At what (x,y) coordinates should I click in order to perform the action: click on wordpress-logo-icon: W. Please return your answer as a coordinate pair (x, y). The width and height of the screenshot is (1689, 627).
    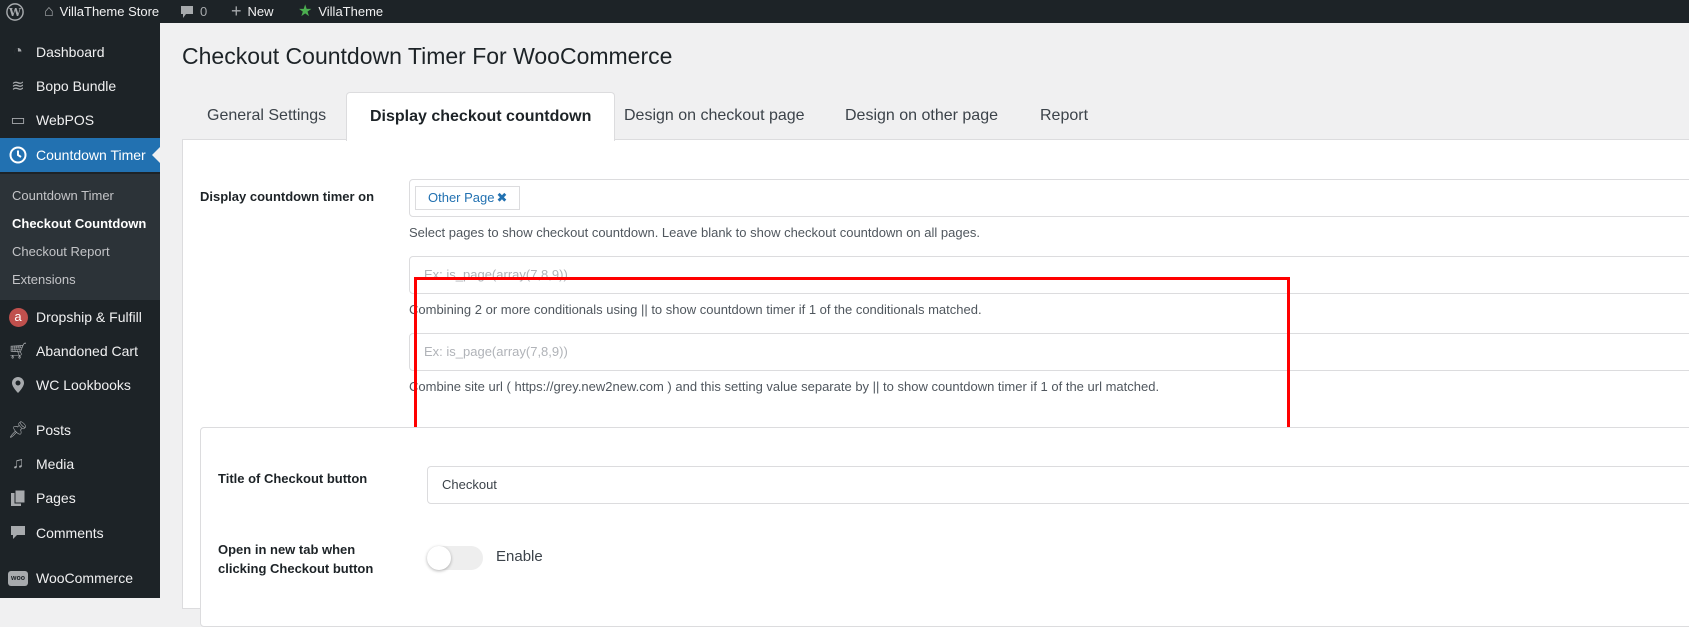
    Looking at the image, I should click on (15, 11).